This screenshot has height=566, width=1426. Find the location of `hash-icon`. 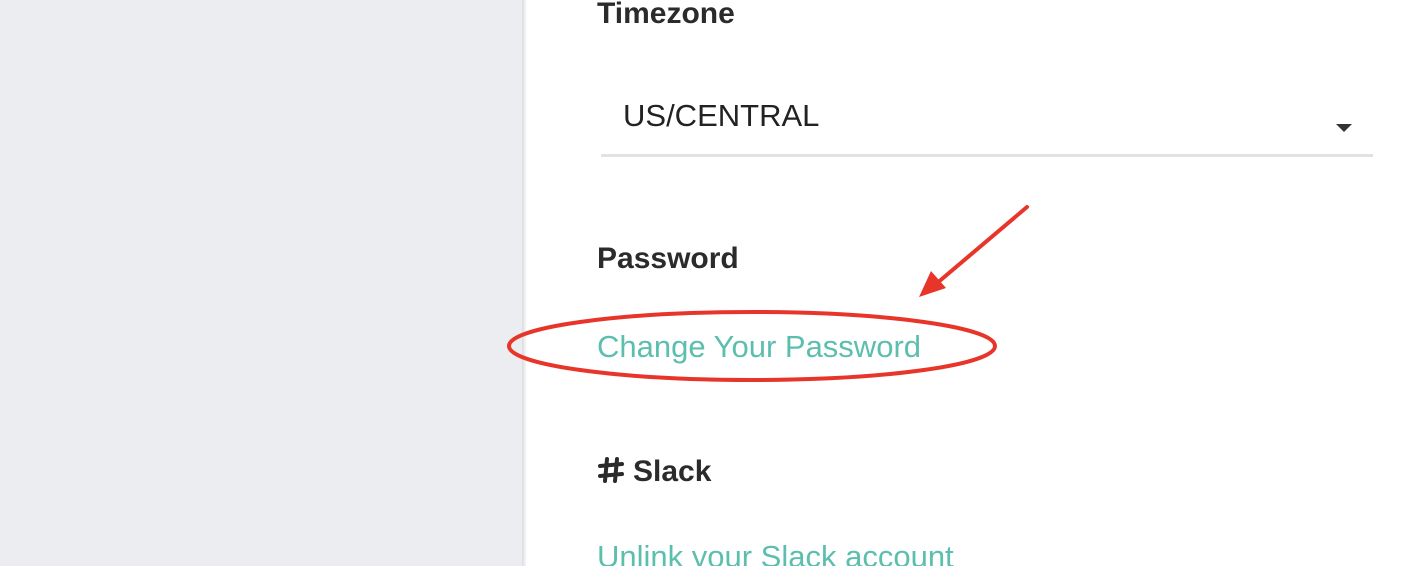

hash-icon is located at coordinates (611, 470).